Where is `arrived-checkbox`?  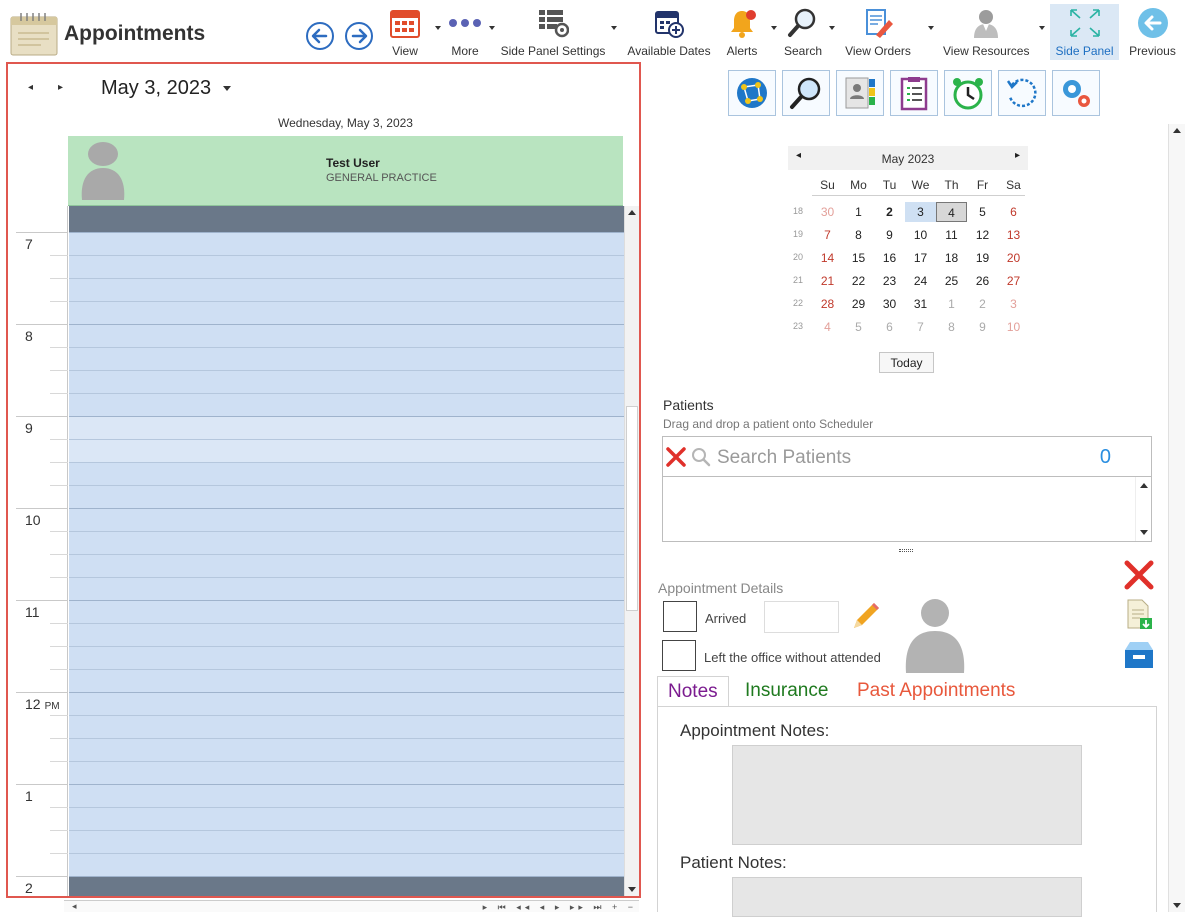
arrived-checkbox is located at coordinates (680, 616).